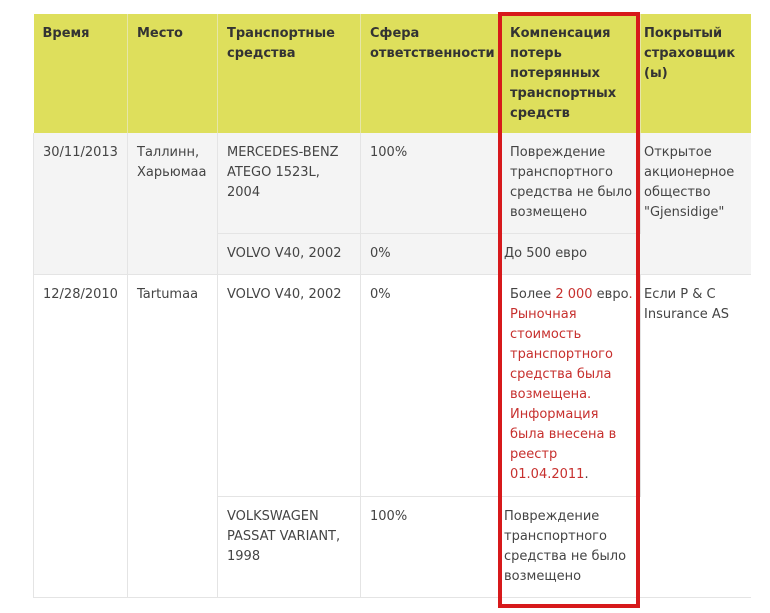 Image resolution: width=770 pixels, height=613 pixels. Describe the element at coordinates (570, 254) in the screenshot. I see `cell-compensation: До 500 евро` at that location.